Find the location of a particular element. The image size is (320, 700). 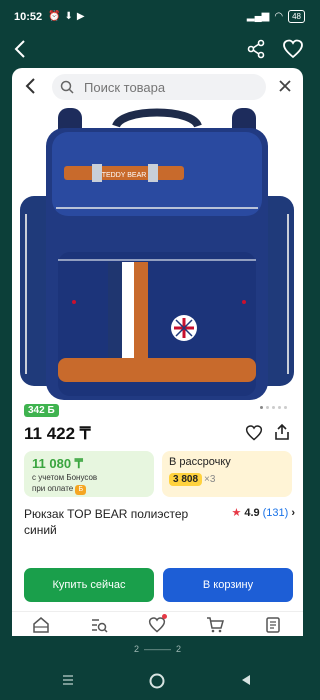

catalog-icon is located at coordinates (100, 625).